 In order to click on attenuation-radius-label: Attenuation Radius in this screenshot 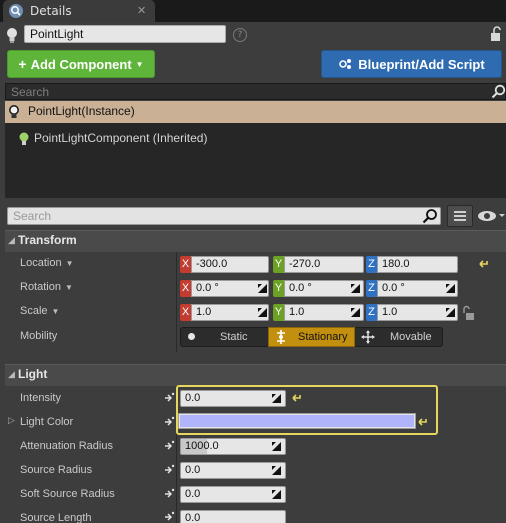, I will do `click(66, 446)`.